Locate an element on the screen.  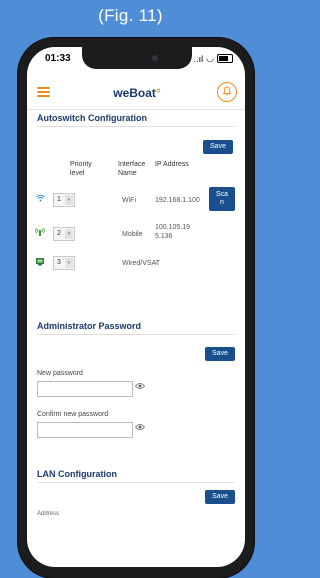
lan-save-button: Save is located at coordinates (220, 497).